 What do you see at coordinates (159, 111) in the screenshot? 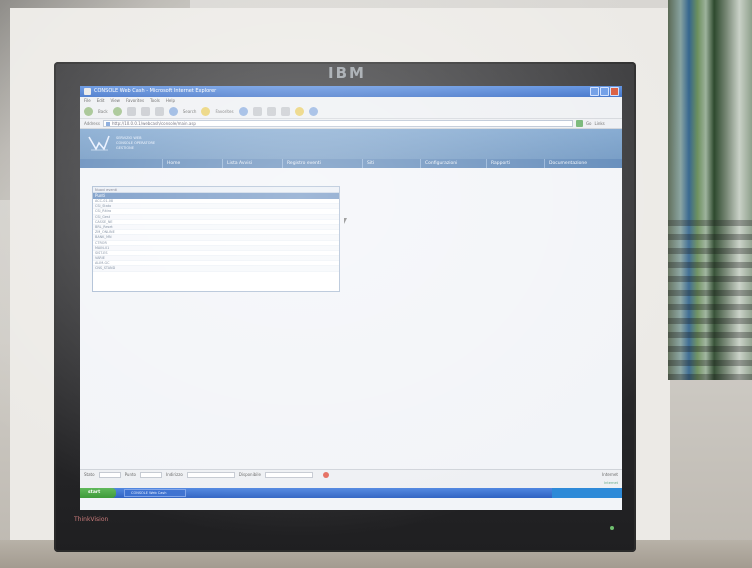
I see `home-icon` at bounding box center [159, 111].